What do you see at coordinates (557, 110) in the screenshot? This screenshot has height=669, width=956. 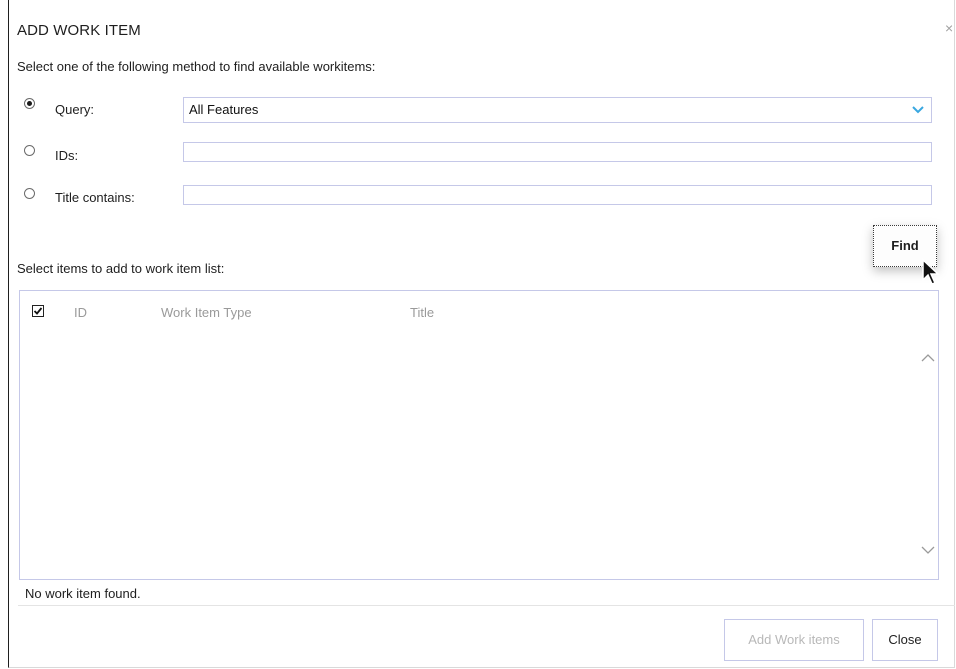 I see `query-select: All Features` at bounding box center [557, 110].